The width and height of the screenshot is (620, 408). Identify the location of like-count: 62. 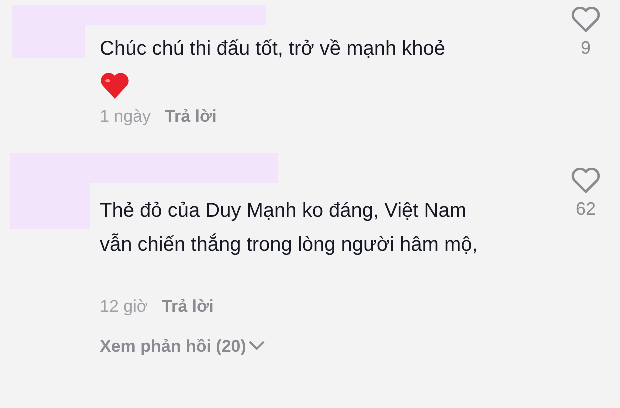
(586, 209).